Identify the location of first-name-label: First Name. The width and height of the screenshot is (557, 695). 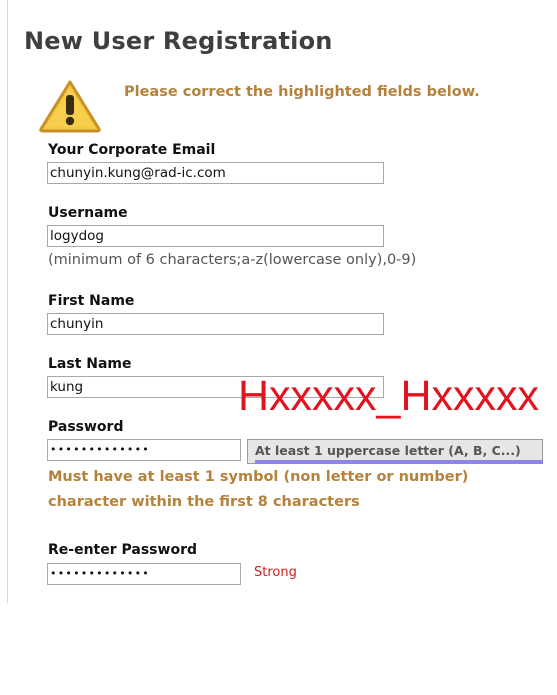
(91, 301).